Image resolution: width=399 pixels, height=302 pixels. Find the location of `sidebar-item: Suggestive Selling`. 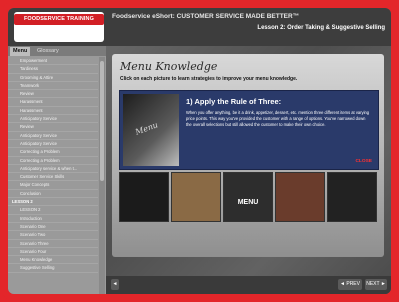

sidebar-item: Suggestive Selling is located at coordinates (53, 268).